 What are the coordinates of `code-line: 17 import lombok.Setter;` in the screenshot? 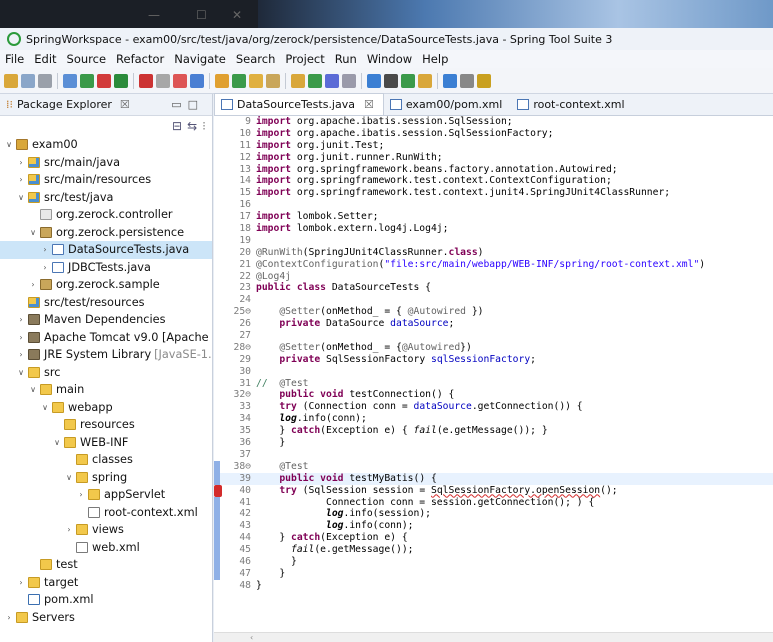 It's located at (493, 217).